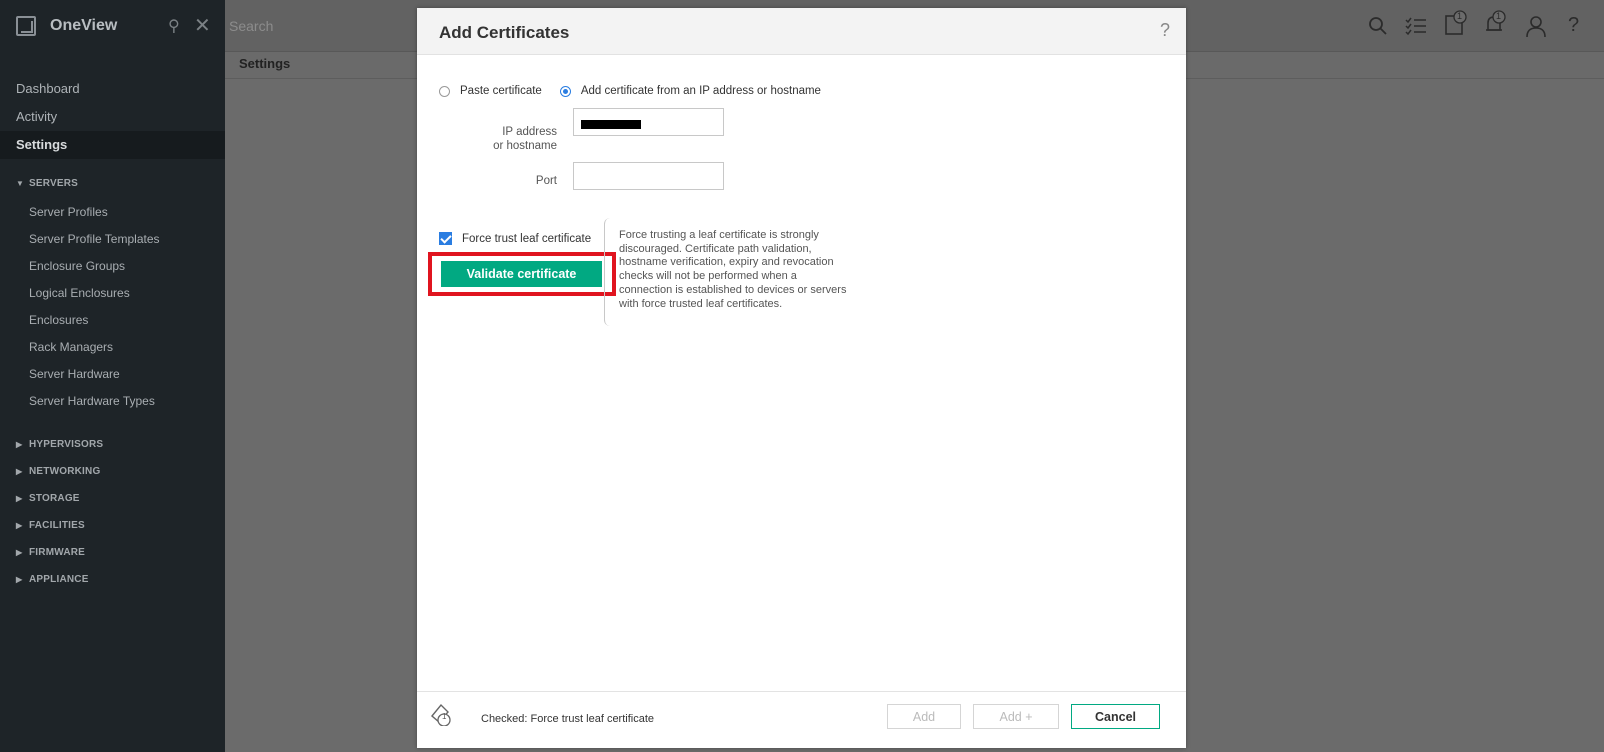 The image size is (1604, 752). What do you see at coordinates (1378, 26) in the screenshot?
I see `search-icon` at bounding box center [1378, 26].